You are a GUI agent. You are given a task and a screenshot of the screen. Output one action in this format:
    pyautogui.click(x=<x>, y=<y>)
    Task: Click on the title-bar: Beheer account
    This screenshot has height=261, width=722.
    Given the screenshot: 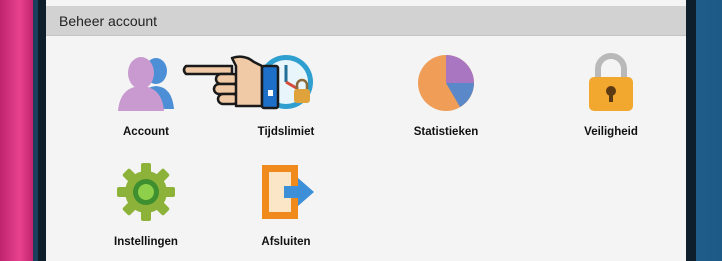 What is the action you would take?
    pyautogui.click(x=366, y=21)
    